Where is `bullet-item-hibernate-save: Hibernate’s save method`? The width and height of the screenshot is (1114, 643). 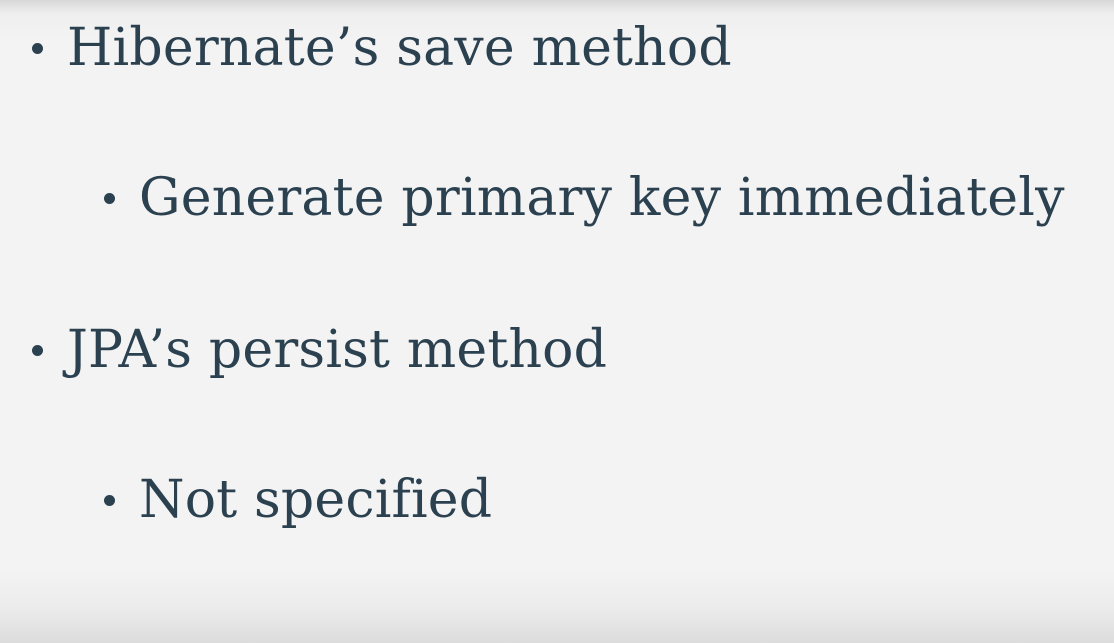
bullet-item-hibernate-save: Hibernate’s save method is located at coordinates (382, 48).